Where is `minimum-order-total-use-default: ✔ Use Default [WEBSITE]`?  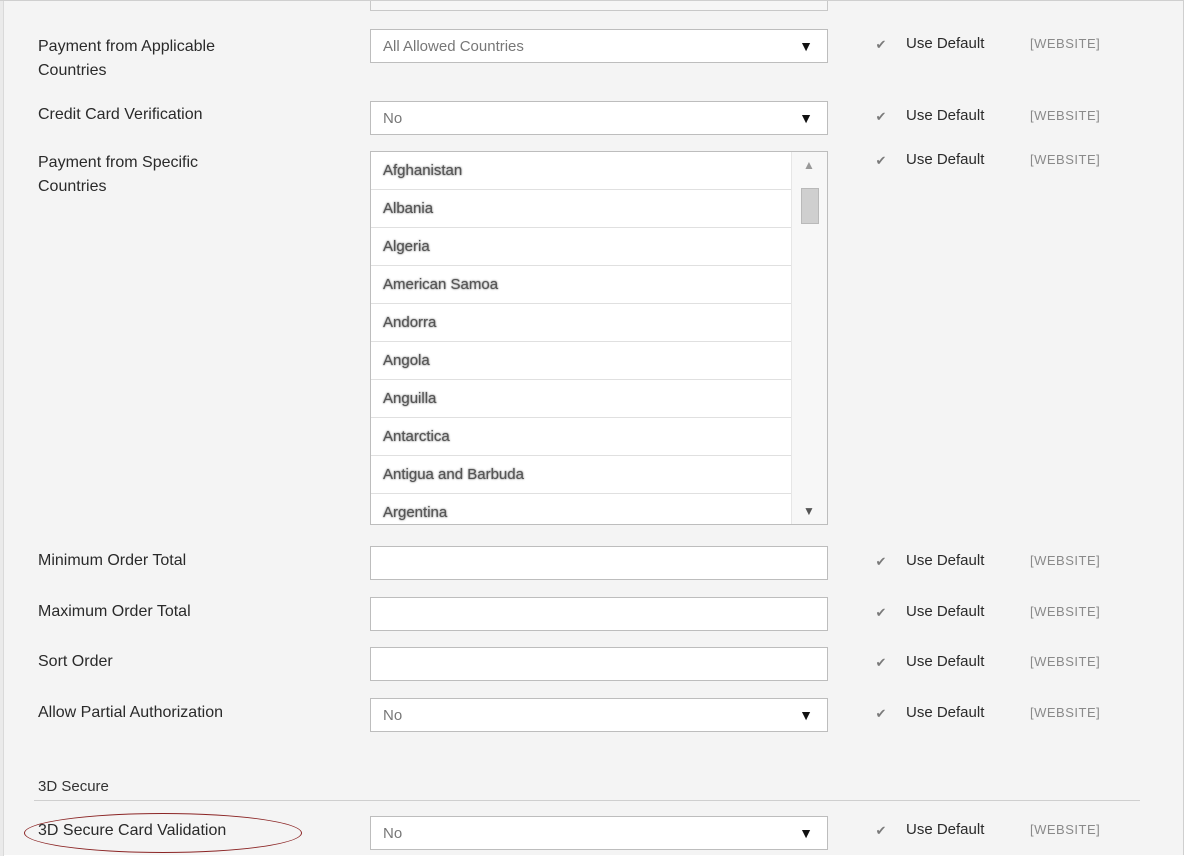 minimum-order-total-use-default: ✔ Use Default [WEBSITE] is located at coordinates (1004, 563).